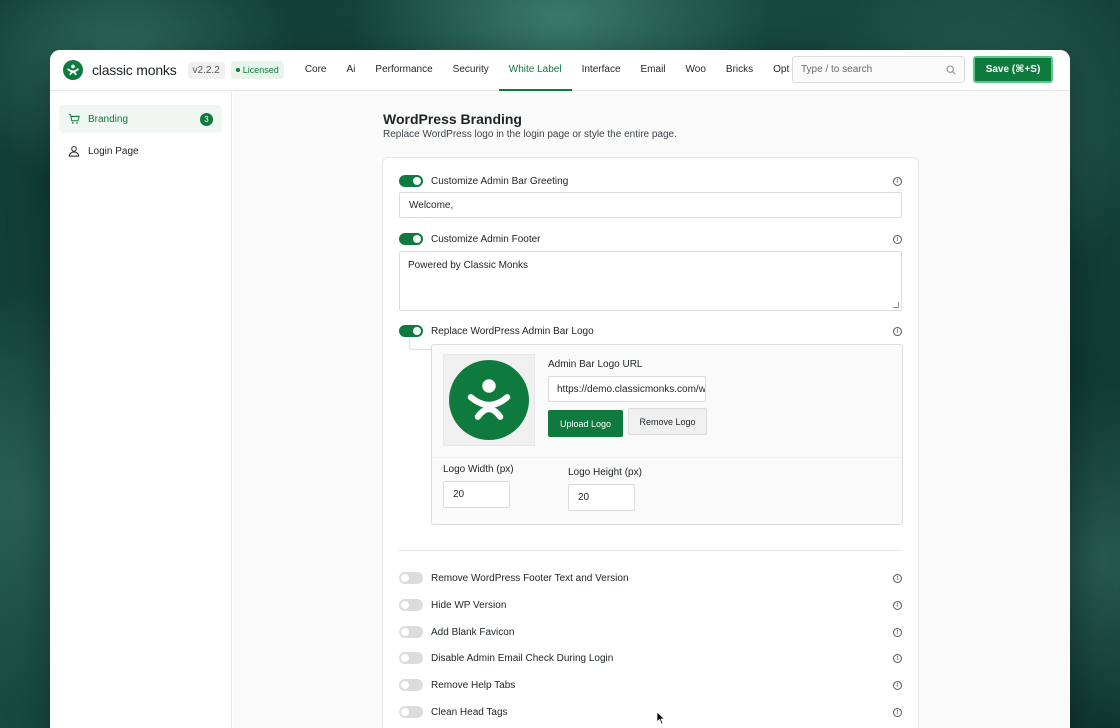 The image size is (1120, 728). Describe the element at coordinates (468, 265) in the screenshot. I see `footer-text: Powered by Classic Monks` at that location.